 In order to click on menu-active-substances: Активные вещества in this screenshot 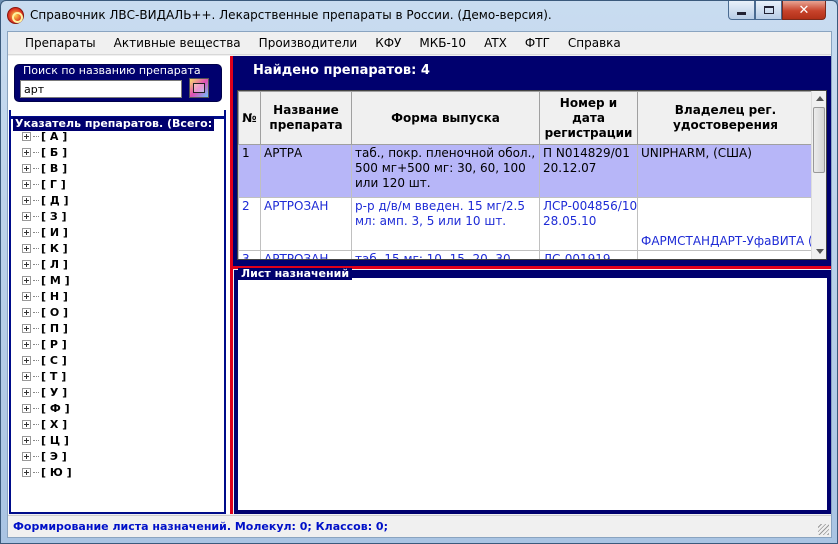, I will do `click(177, 43)`.